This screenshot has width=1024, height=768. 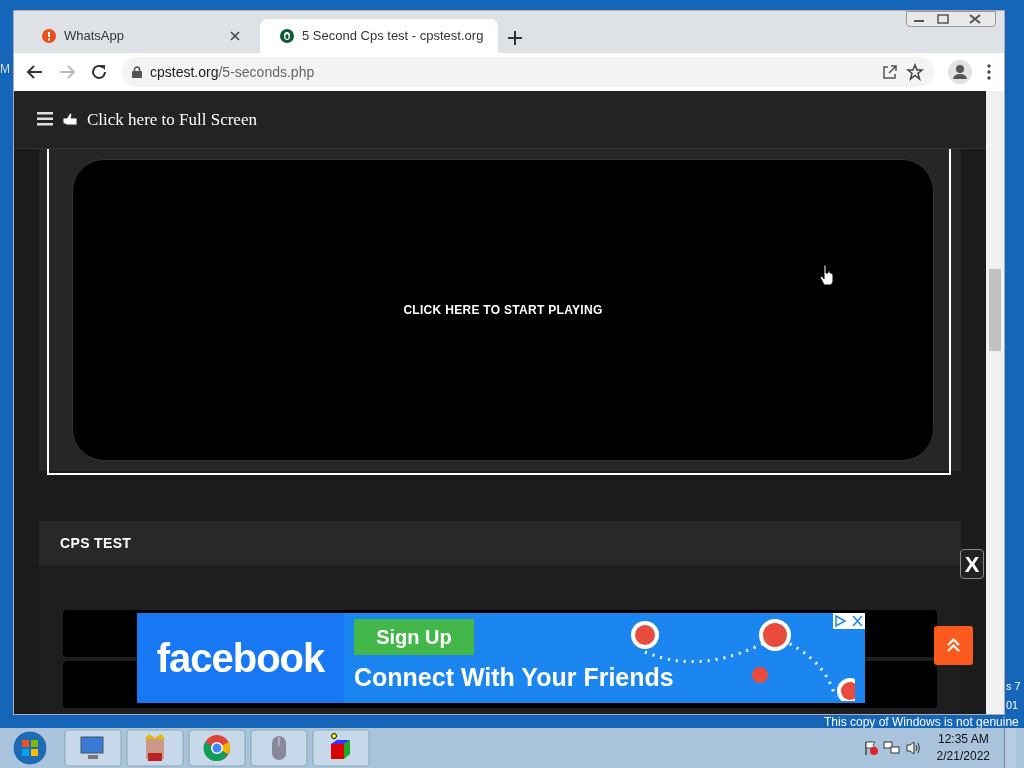 What do you see at coordinates (172, 119) in the screenshot?
I see `fullscreen-link: Click here to Full Screen` at bounding box center [172, 119].